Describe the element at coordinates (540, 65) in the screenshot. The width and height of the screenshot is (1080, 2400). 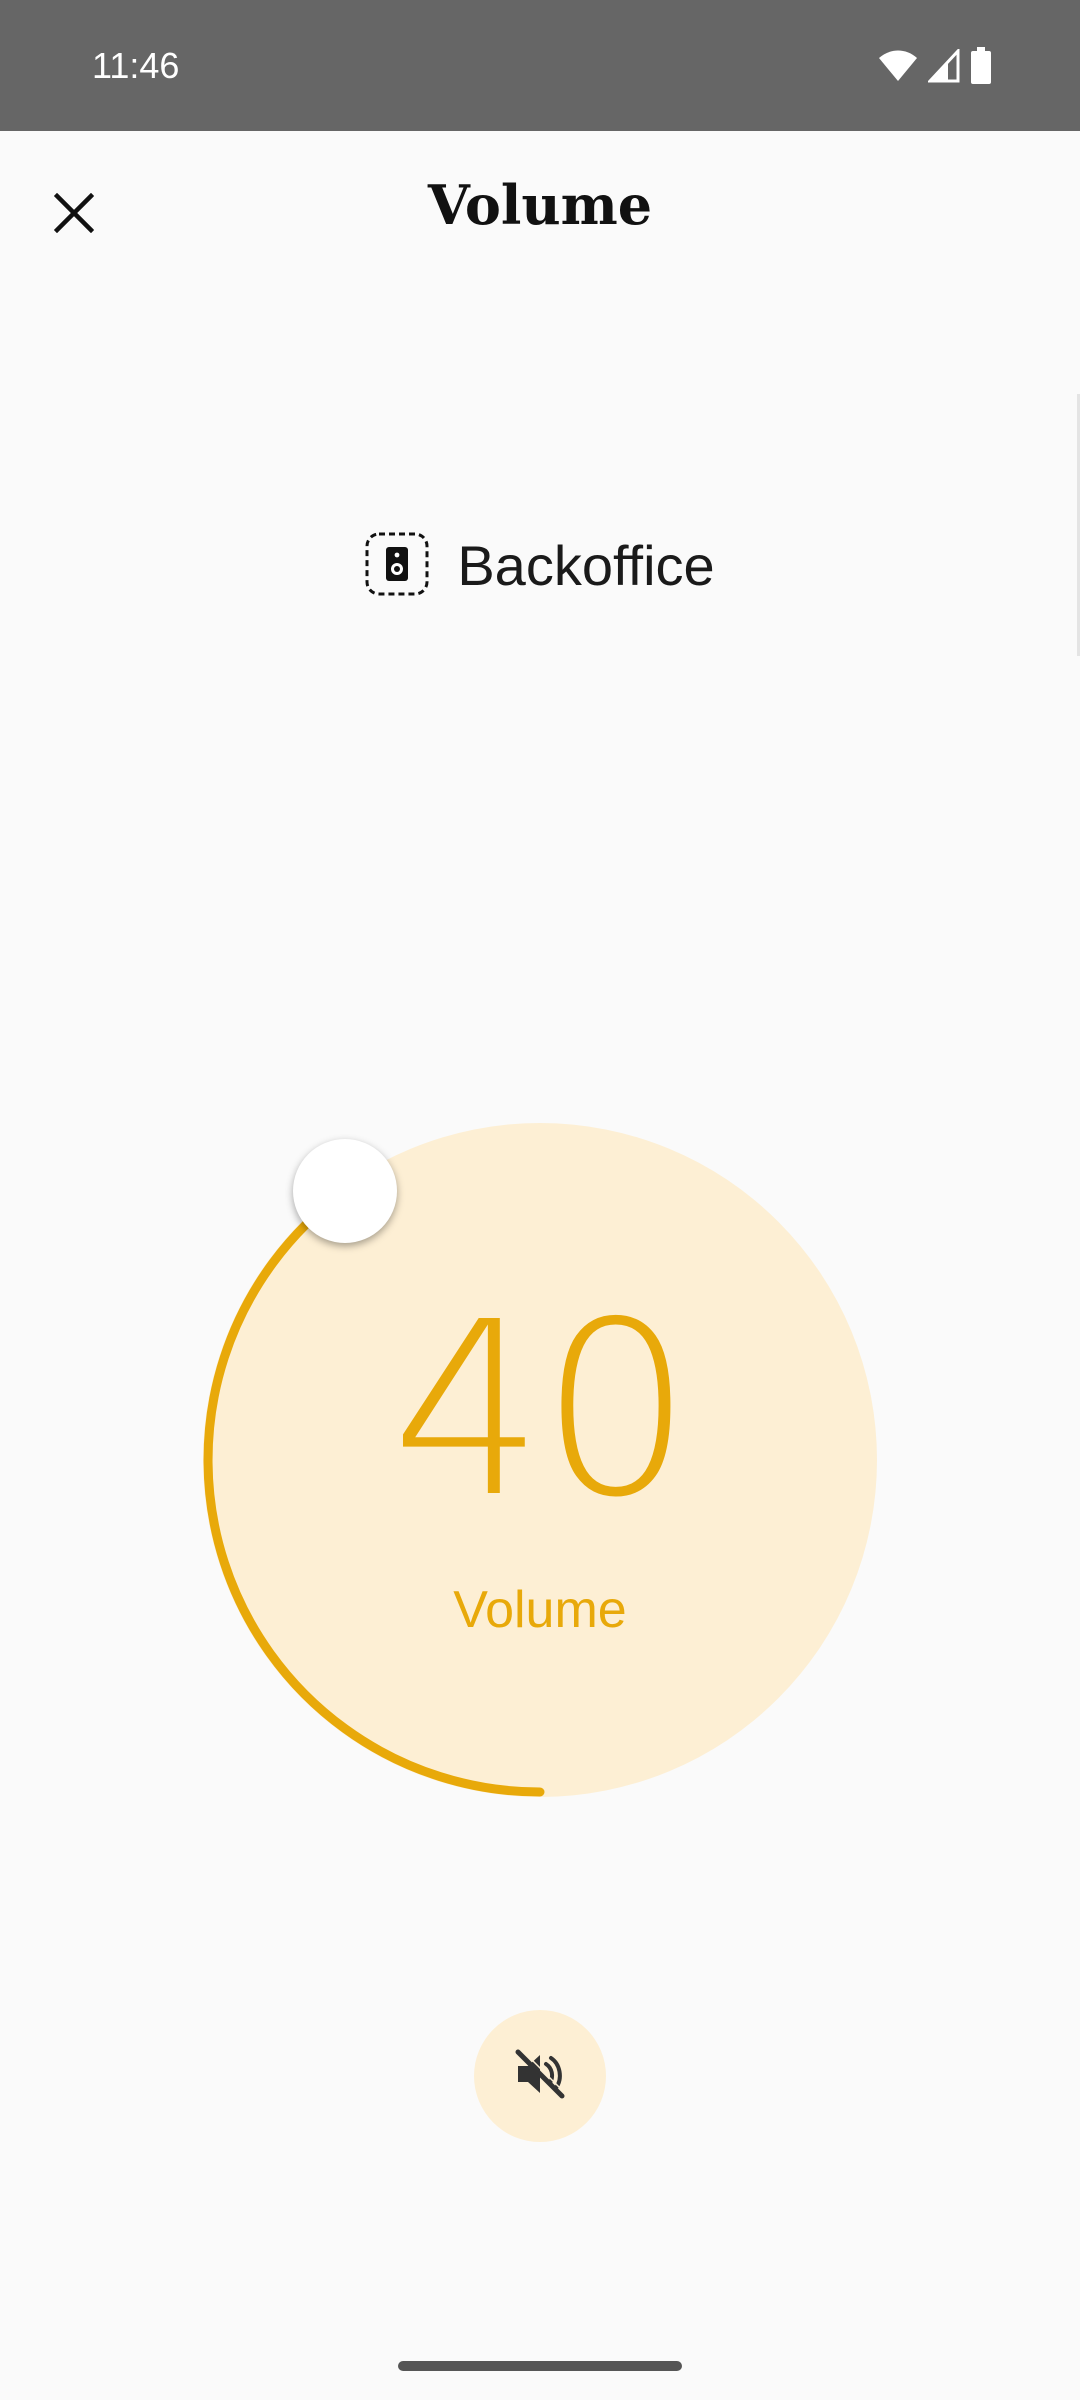
I see `status-bar: 11:46` at that location.